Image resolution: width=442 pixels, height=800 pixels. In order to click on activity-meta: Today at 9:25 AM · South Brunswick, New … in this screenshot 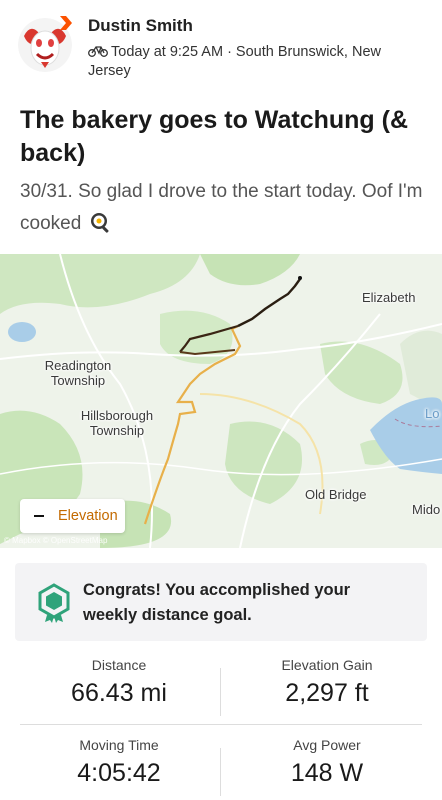, I will do `click(253, 62)`.